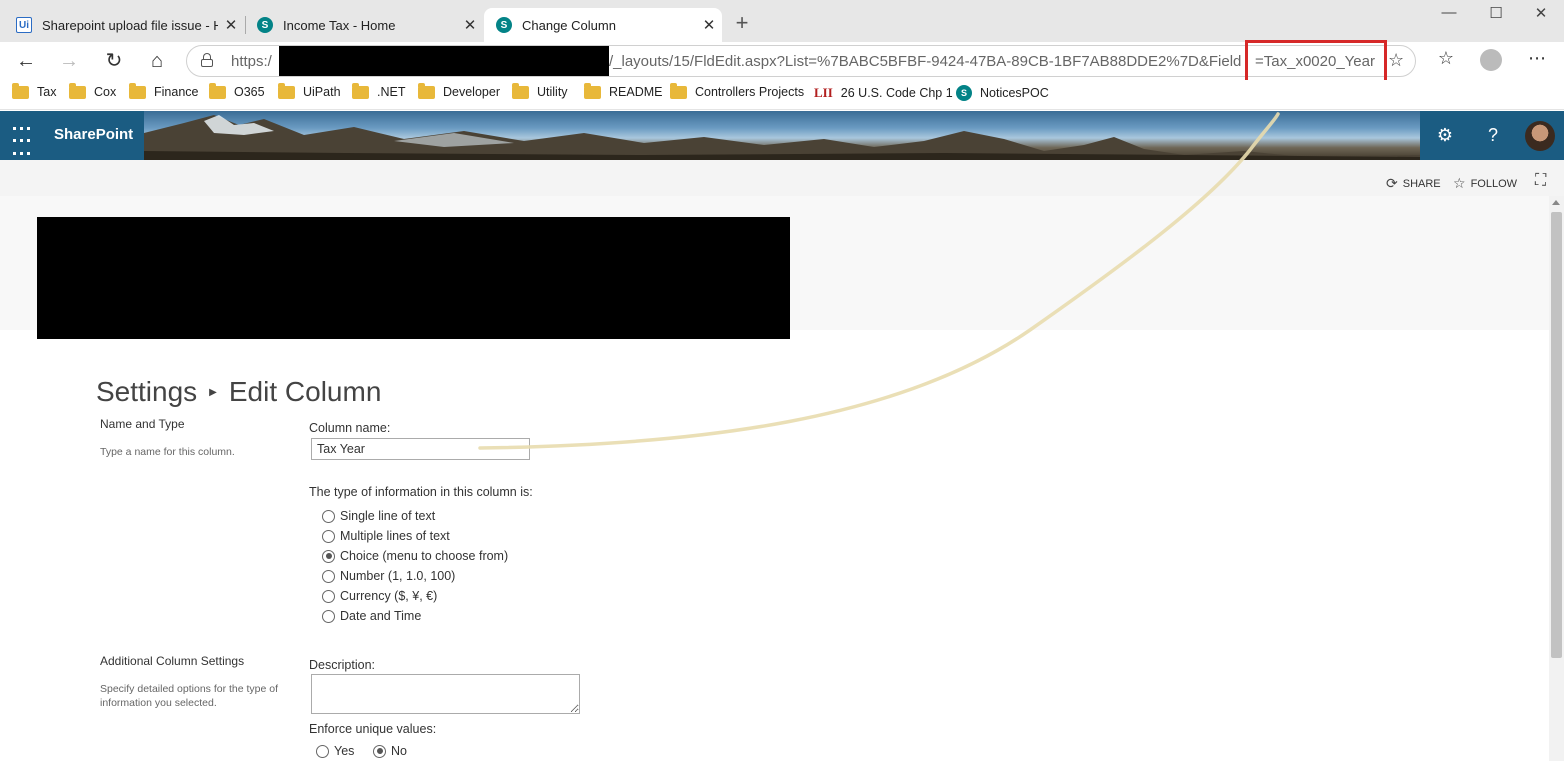 The height and width of the screenshot is (761, 1564). Describe the element at coordinates (569, 25) in the screenshot. I see `tab-label: Change Column` at that location.